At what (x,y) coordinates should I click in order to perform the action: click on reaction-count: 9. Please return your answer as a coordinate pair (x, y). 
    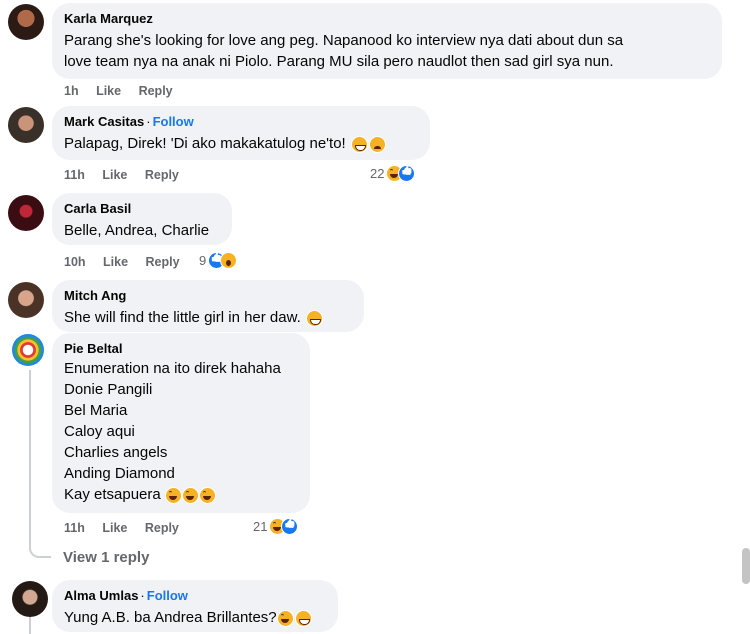
    Looking at the image, I should click on (203, 260).